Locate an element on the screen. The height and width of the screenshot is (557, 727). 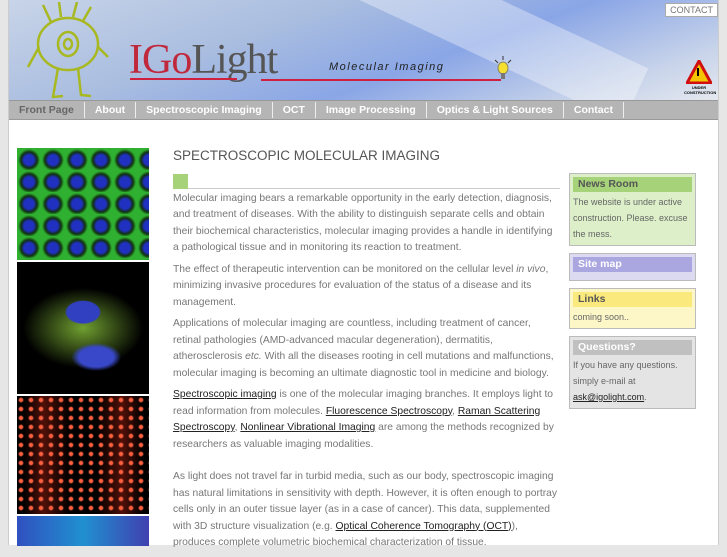
eye-mascot-logo-icon is located at coordinates (67, 50).